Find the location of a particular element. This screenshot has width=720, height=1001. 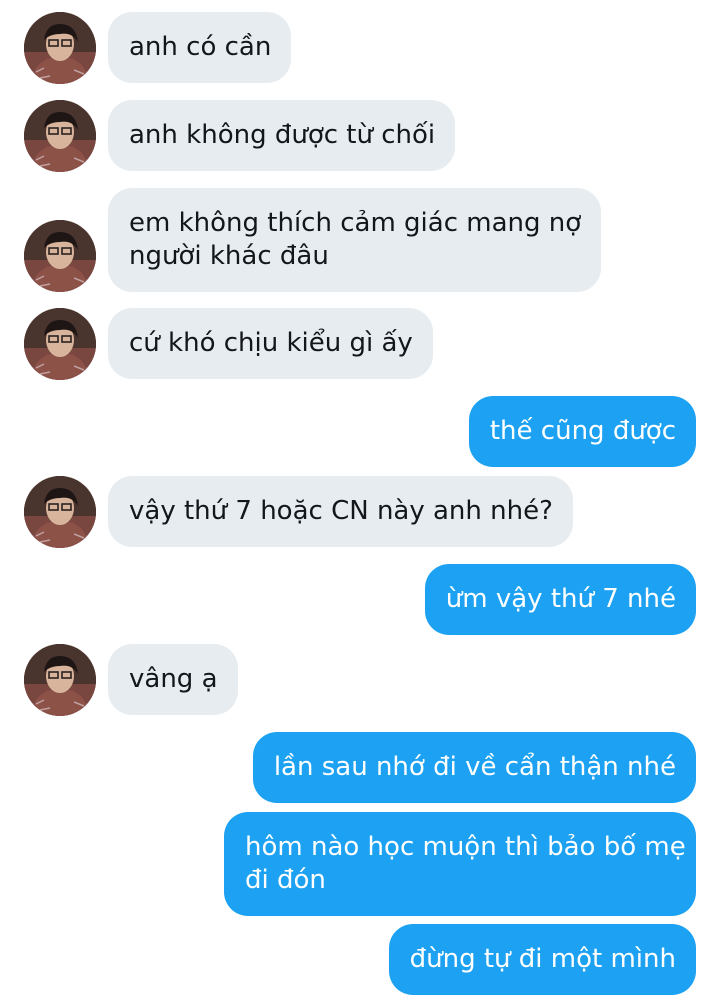

message-text: đừng tự đi một mình is located at coordinates (542, 959).